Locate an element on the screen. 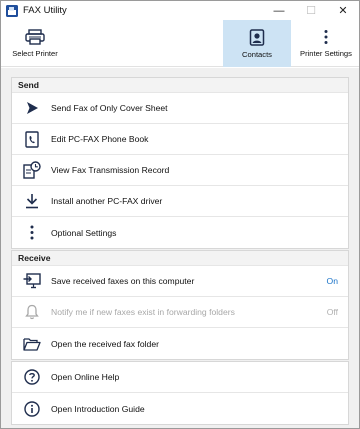  select-printer-label: Select Printer is located at coordinates (35, 53).